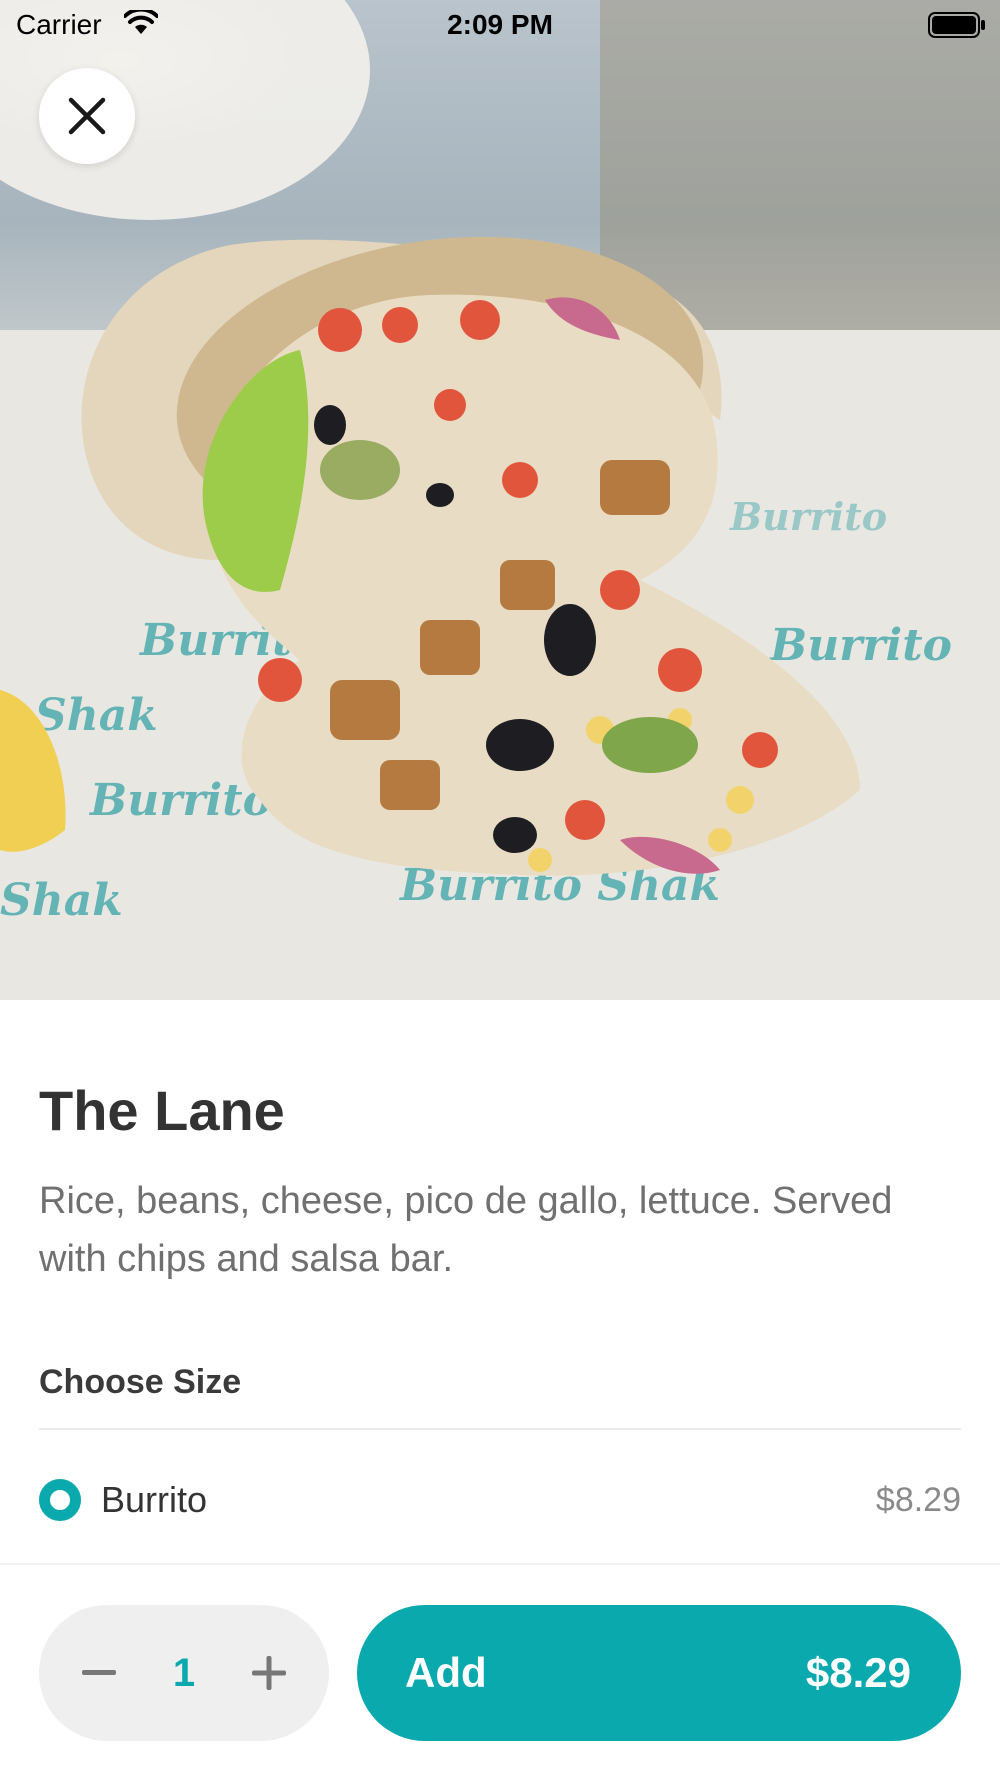 The height and width of the screenshot is (1778, 1000). What do you see at coordinates (180, 800) in the screenshot?
I see `wrapper-text-3: Burrito` at bounding box center [180, 800].